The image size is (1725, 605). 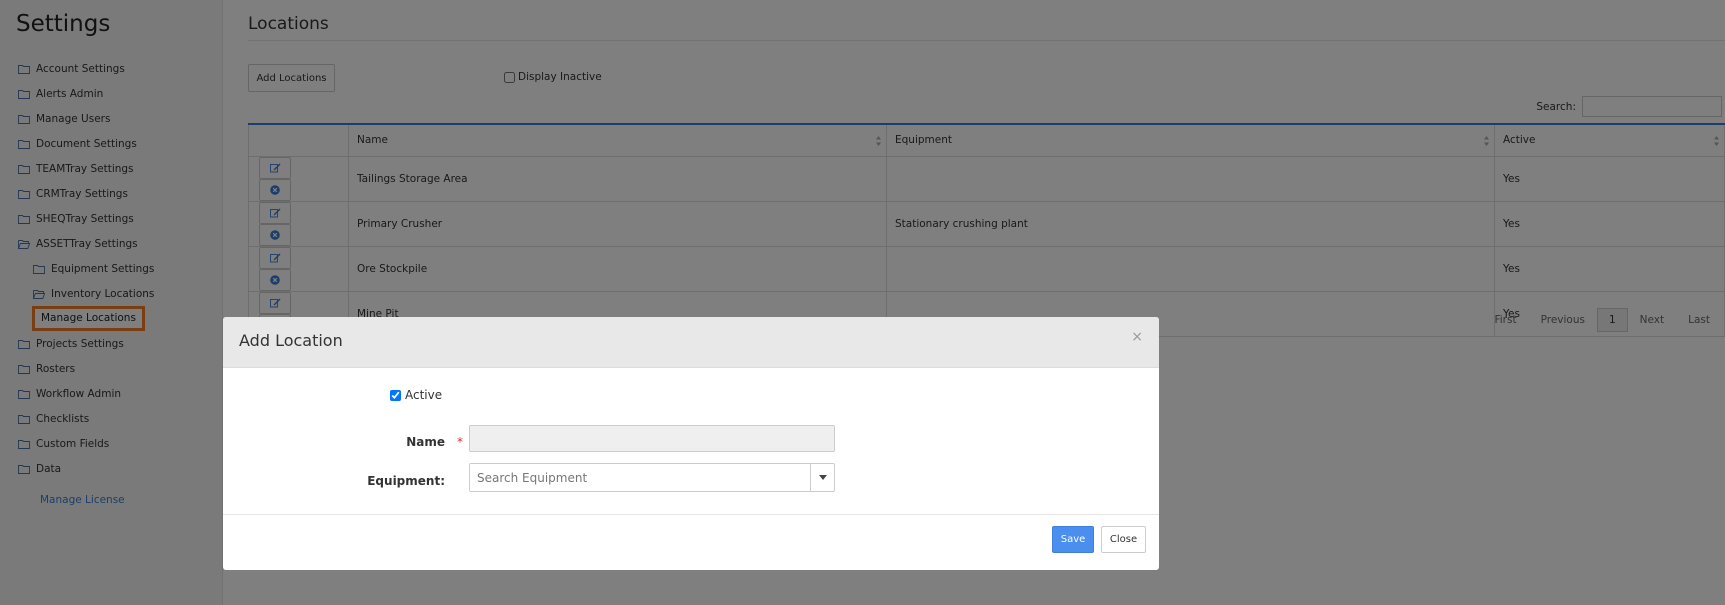 I want to click on active-checkbox, so click(x=395, y=395).